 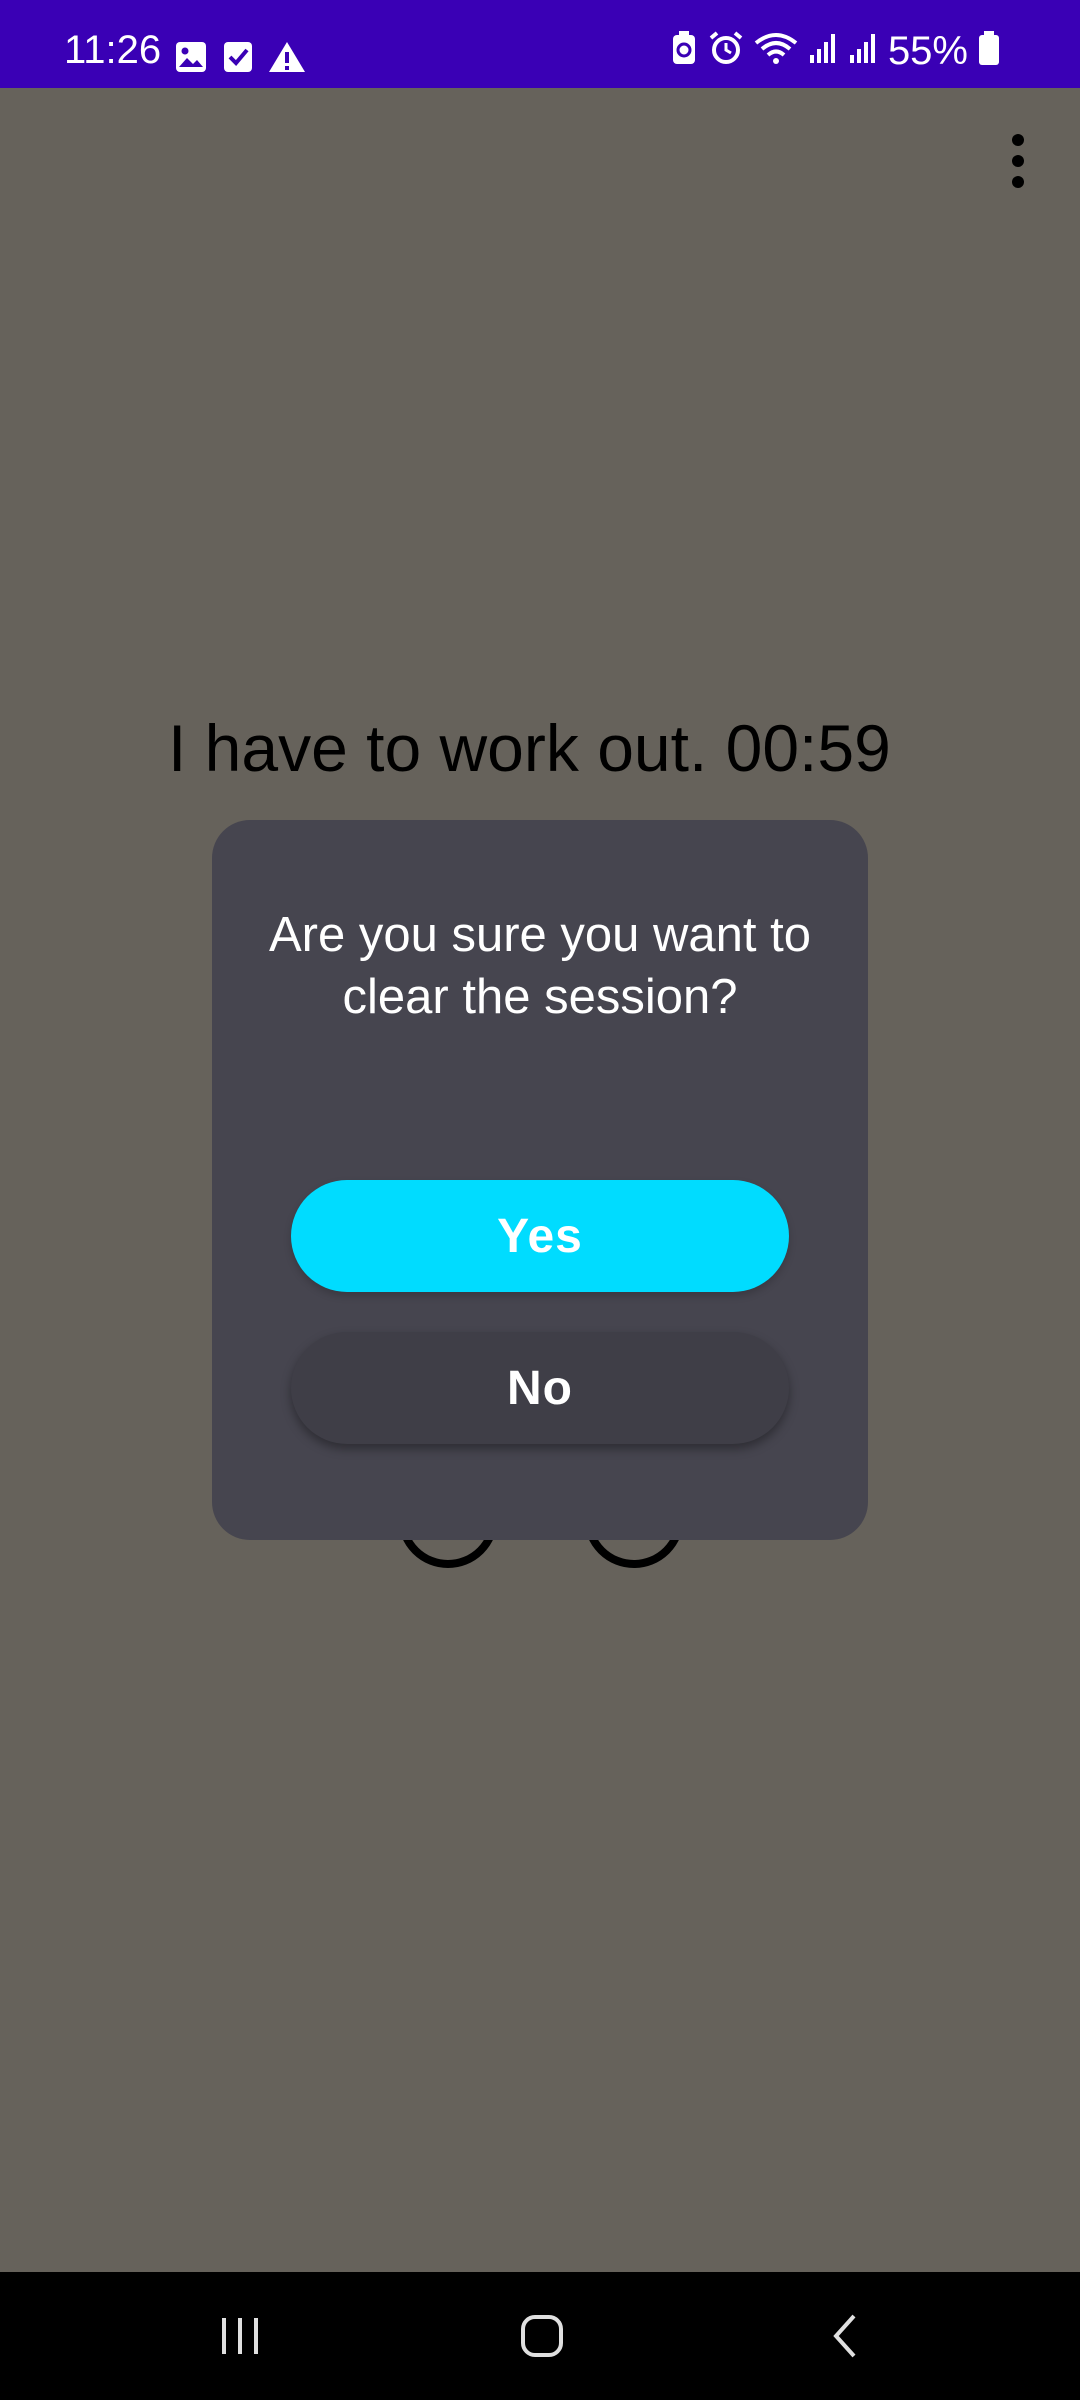 What do you see at coordinates (1018, 161) in the screenshot?
I see `more-vert-icon` at bounding box center [1018, 161].